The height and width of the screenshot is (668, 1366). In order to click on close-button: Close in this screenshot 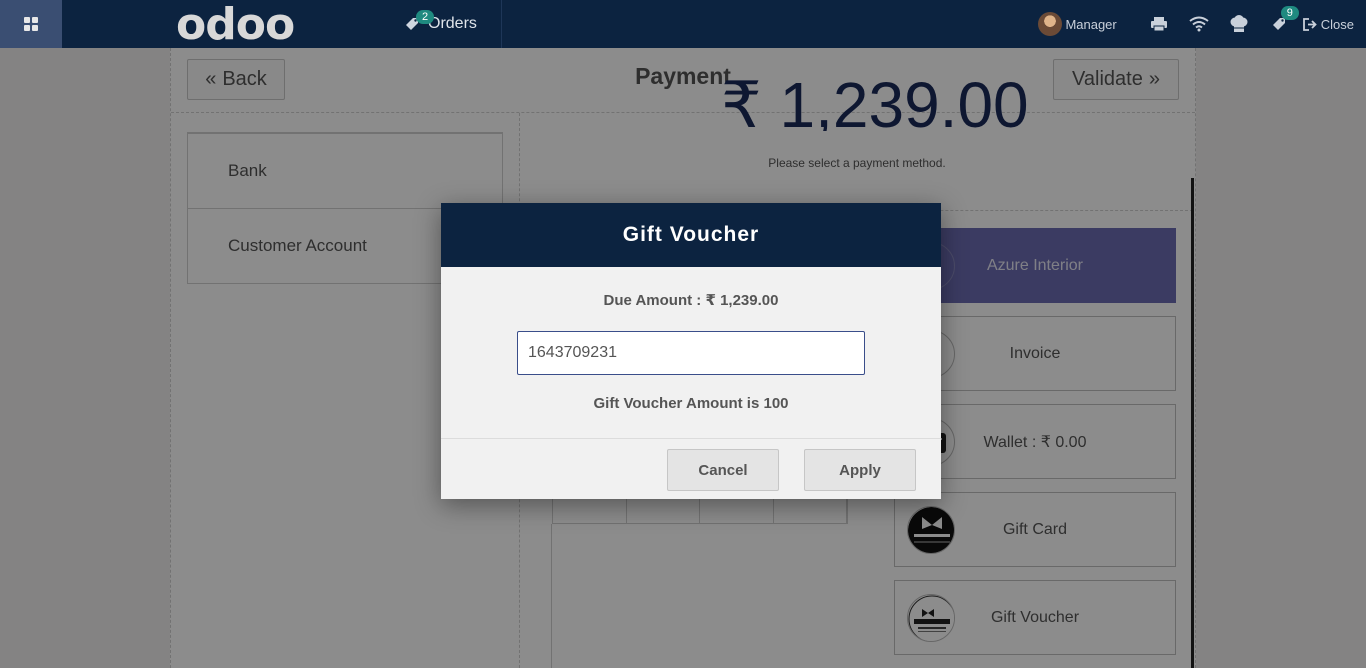, I will do `click(1332, 24)`.